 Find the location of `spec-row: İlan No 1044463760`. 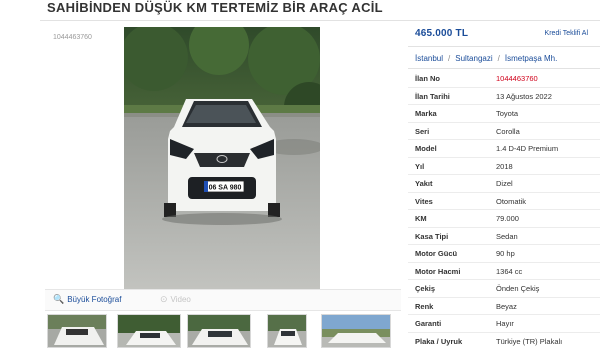

spec-row: İlan No 1044463760 is located at coordinates (504, 79).